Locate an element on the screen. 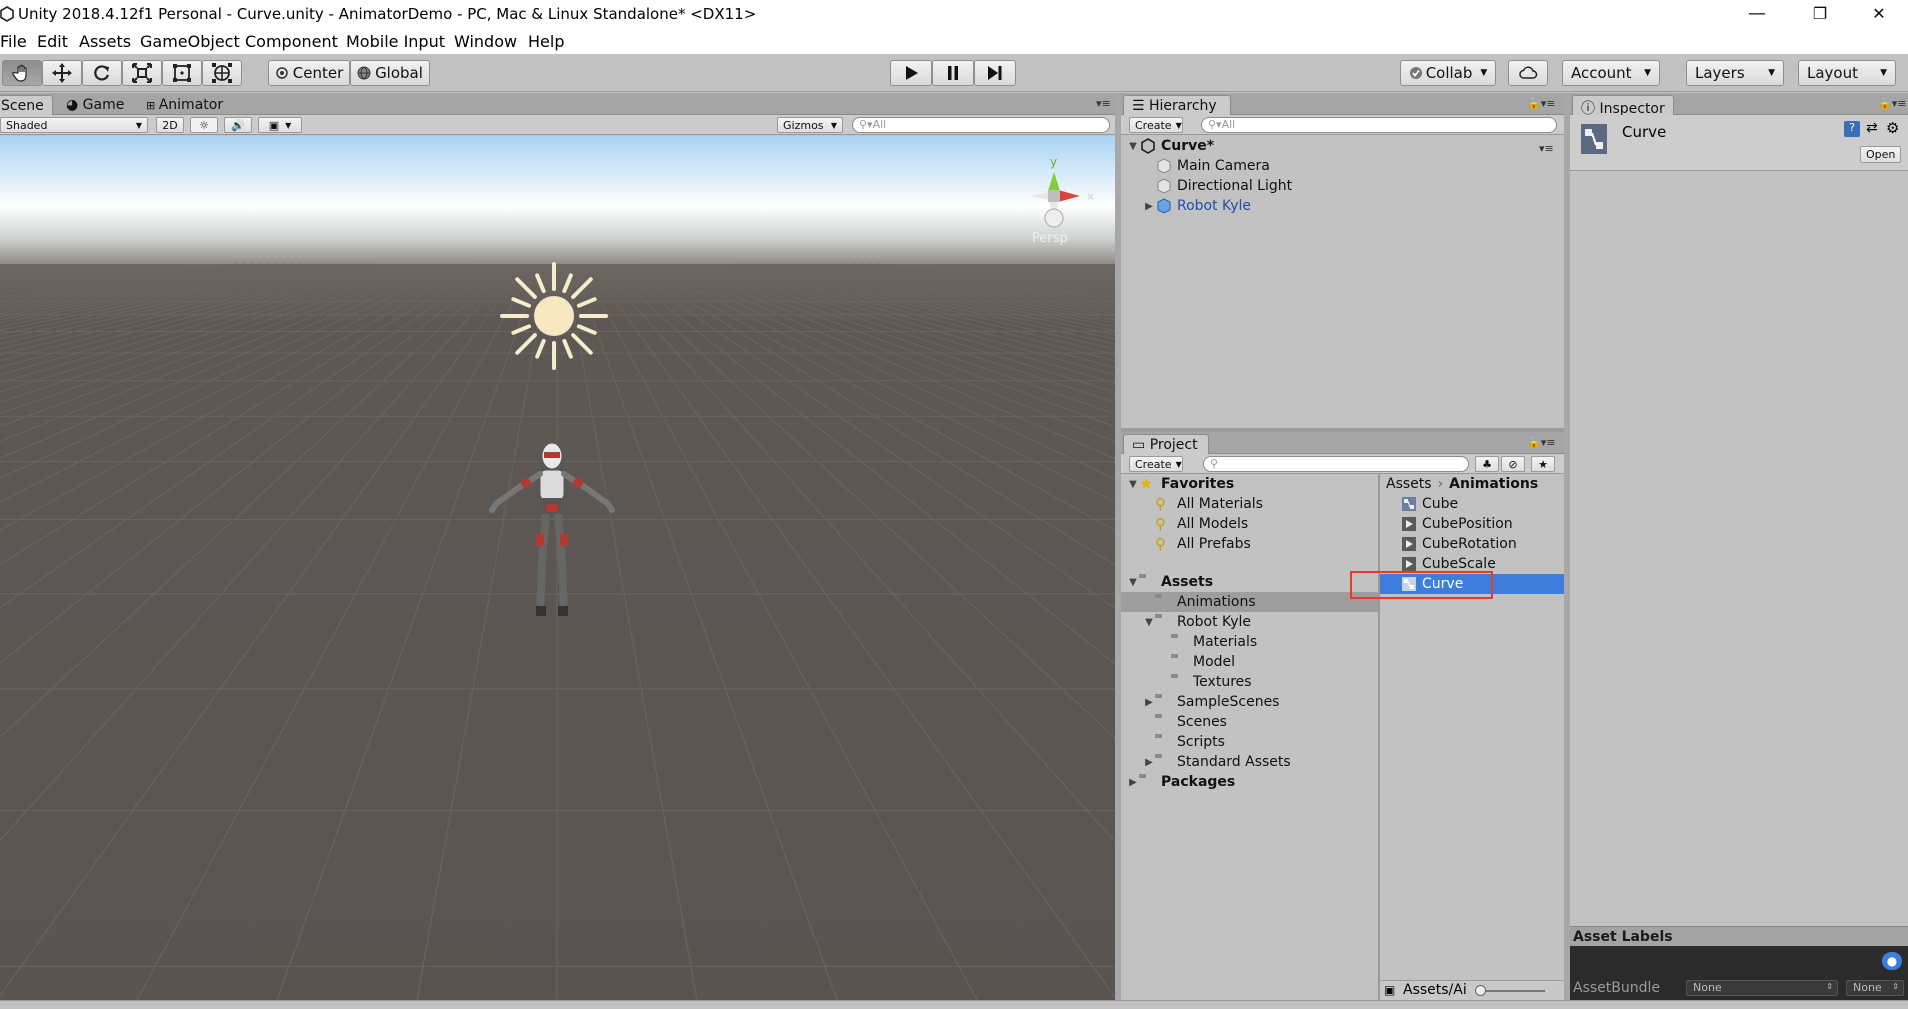 The height and width of the screenshot is (1009, 1908). collab-dropdown: Collab ▼ is located at coordinates (1448, 73).